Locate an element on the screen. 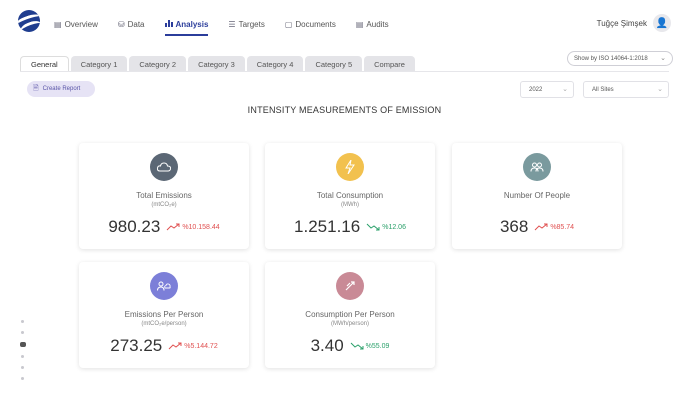 The height and width of the screenshot is (398, 689). card-title: Number Of People is located at coordinates (537, 195).